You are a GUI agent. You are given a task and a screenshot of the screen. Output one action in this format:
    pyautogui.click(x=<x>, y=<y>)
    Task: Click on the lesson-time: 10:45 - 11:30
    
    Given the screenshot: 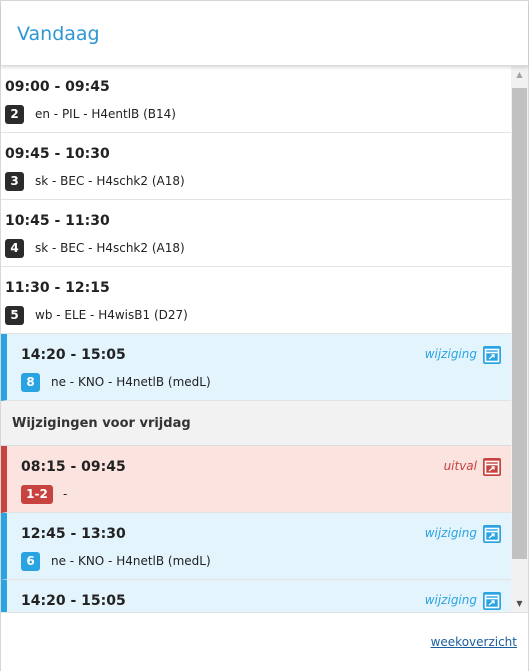 What is the action you would take?
    pyautogui.click(x=57, y=221)
    